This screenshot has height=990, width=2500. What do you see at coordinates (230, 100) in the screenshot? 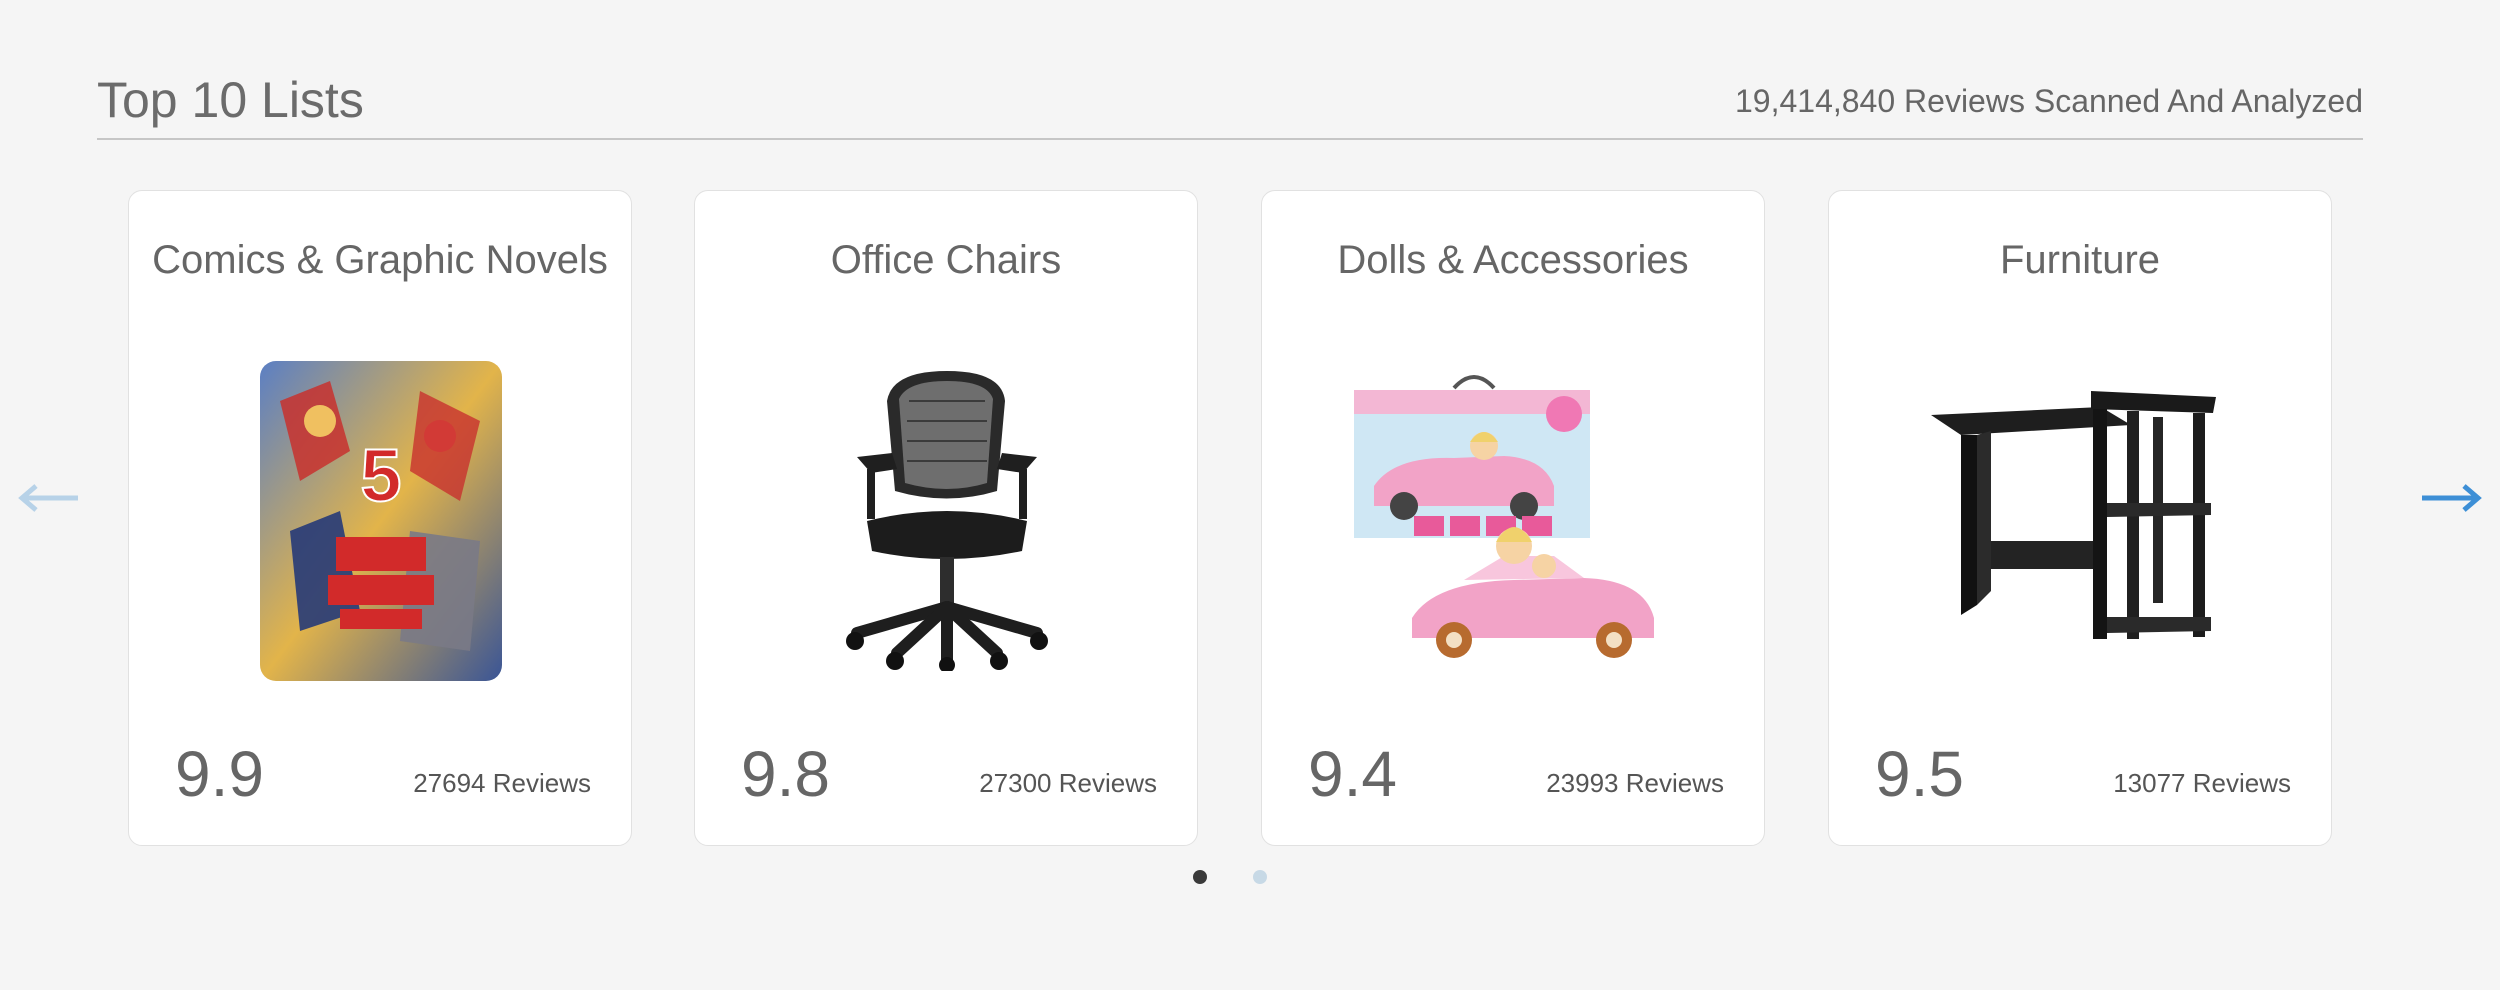
I see `section-title: Top 10 Lists` at bounding box center [230, 100].